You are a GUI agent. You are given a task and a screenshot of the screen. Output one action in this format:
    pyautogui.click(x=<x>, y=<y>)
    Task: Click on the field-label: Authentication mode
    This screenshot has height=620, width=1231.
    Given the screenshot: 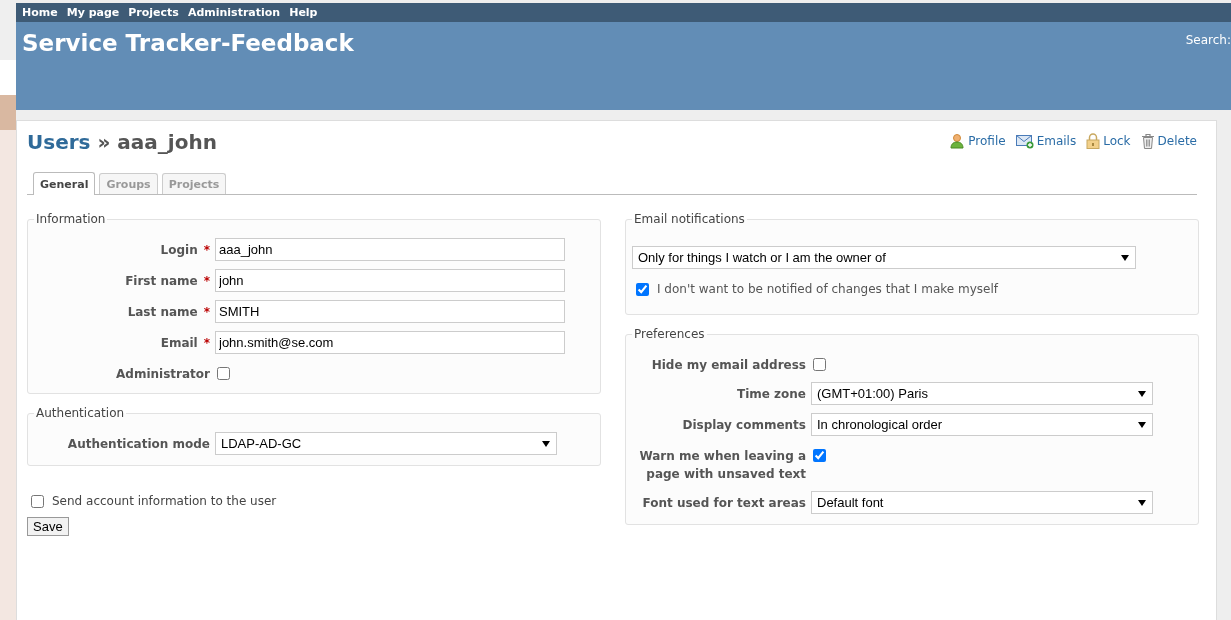 What is the action you would take?
    pyautogui.click(x=138, y=444)
    